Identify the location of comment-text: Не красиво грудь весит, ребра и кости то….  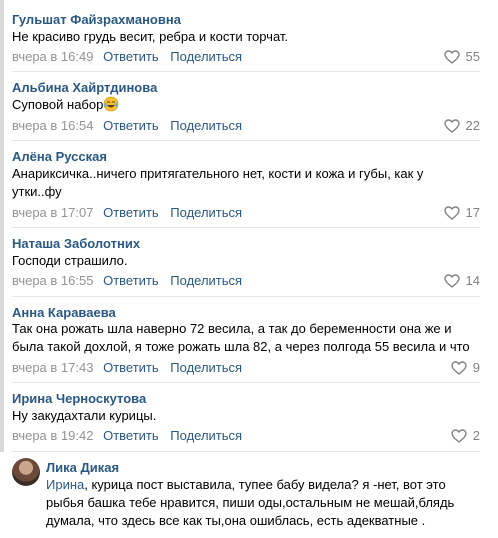
(150, 36).